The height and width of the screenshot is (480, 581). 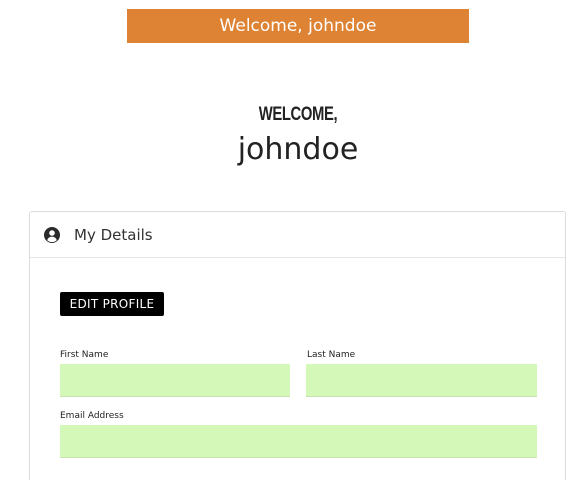 What do you see at coordinates (298, 114) in the screenshot?
I see `welcome-heading: WELCOME,` at bounding box center [298, 114].